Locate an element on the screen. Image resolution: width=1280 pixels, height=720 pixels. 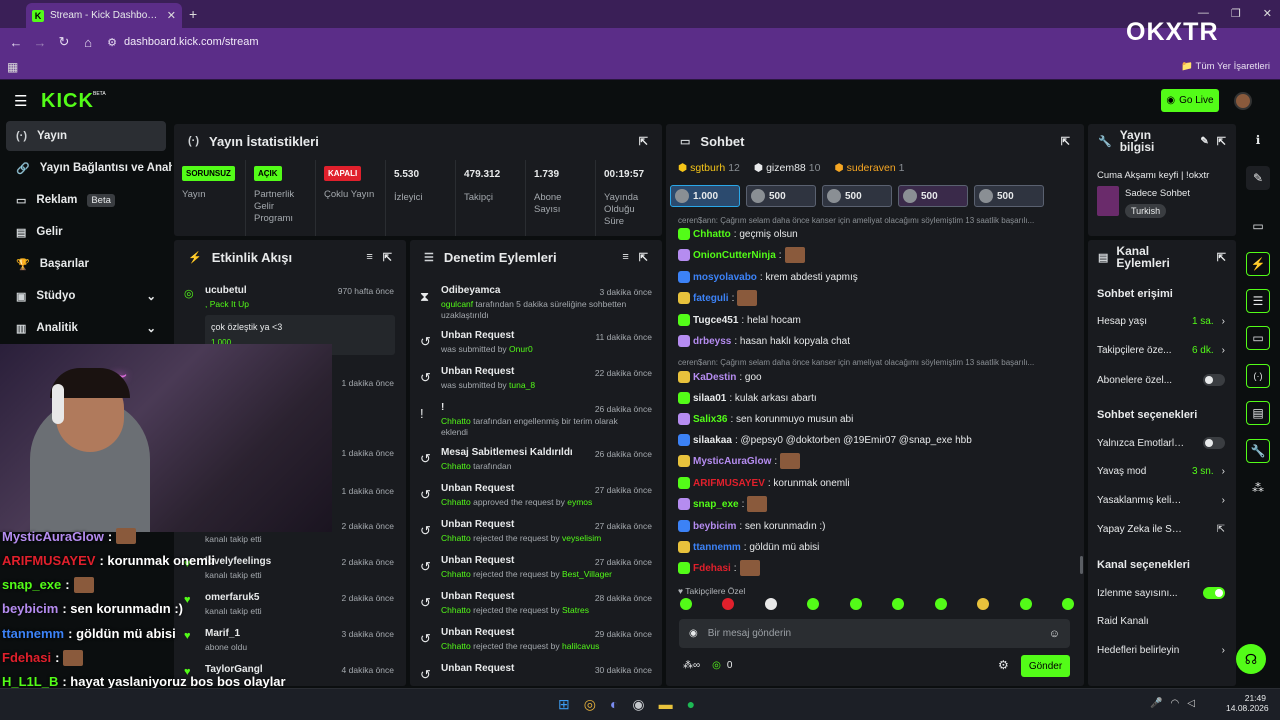
chat-username: fateguli is located at coordinates (711, 298).